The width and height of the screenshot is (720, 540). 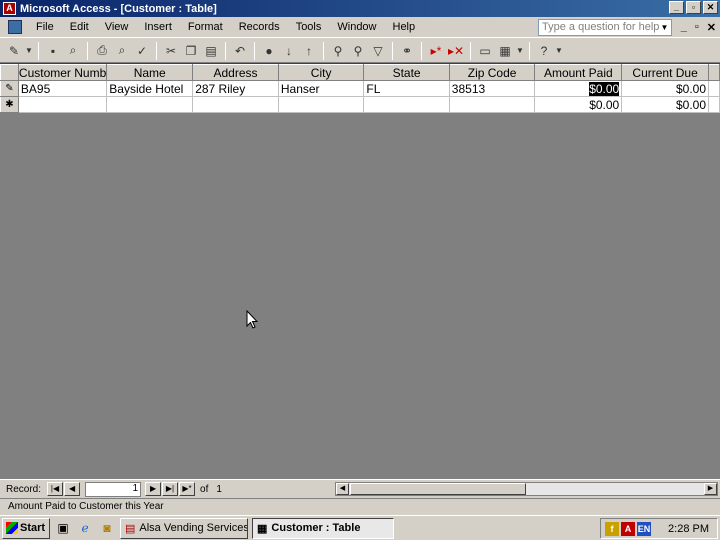 What do you see at coordinates (714, 88) in the screenshot?
I see `cell-filler` at bounding box center [714, 88].